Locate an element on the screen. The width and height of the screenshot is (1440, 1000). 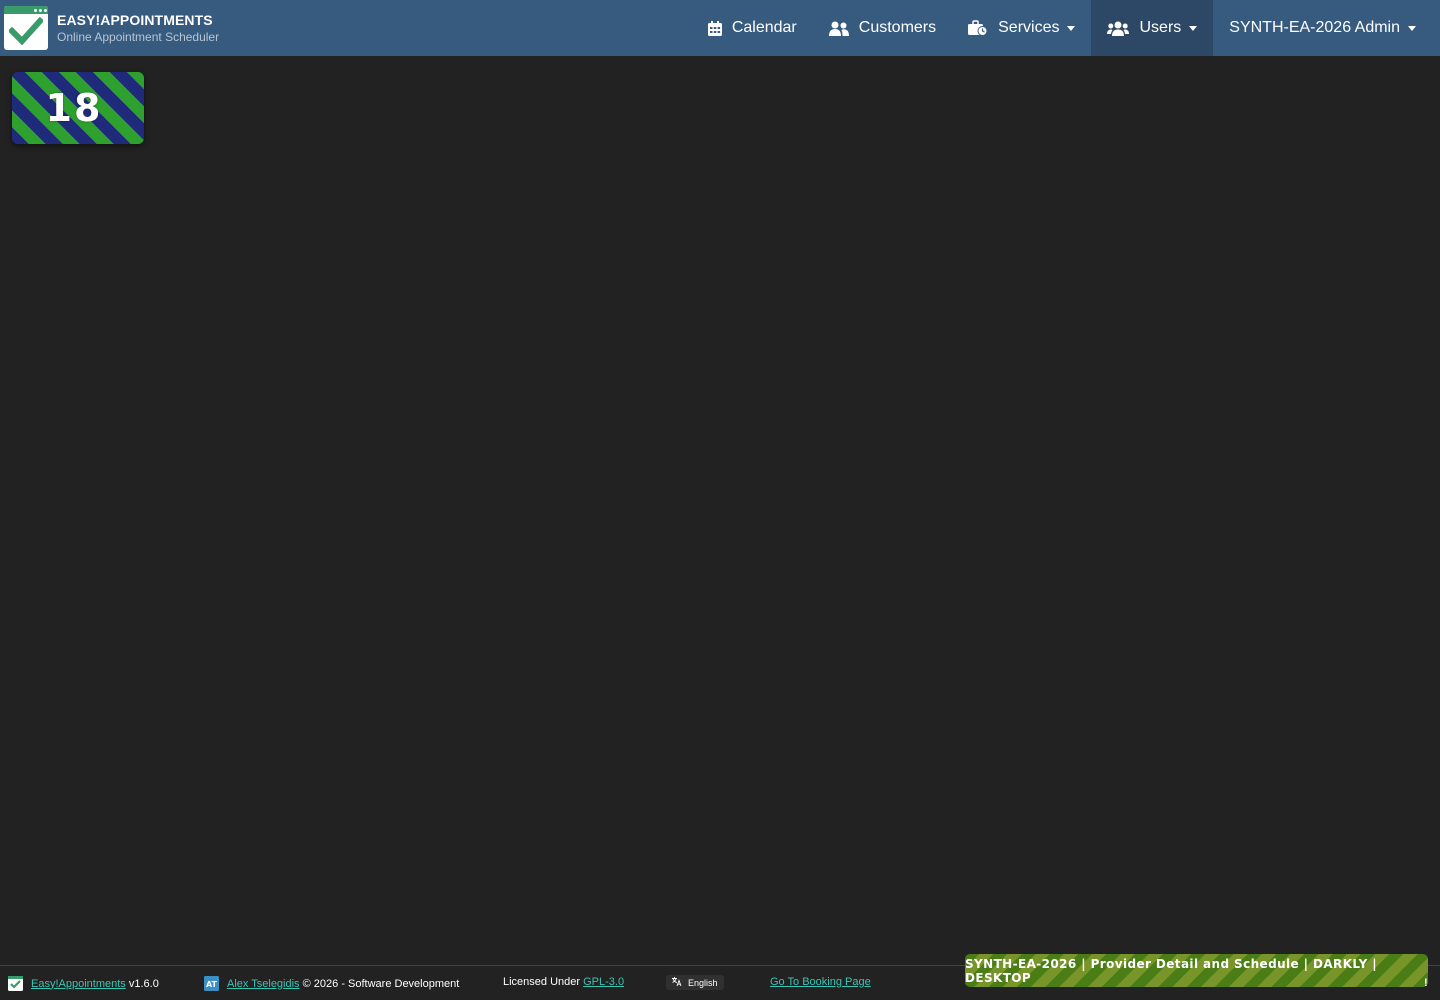
brand-title: EASY!APPOINTMENTS is located at coordinates (135, 20).